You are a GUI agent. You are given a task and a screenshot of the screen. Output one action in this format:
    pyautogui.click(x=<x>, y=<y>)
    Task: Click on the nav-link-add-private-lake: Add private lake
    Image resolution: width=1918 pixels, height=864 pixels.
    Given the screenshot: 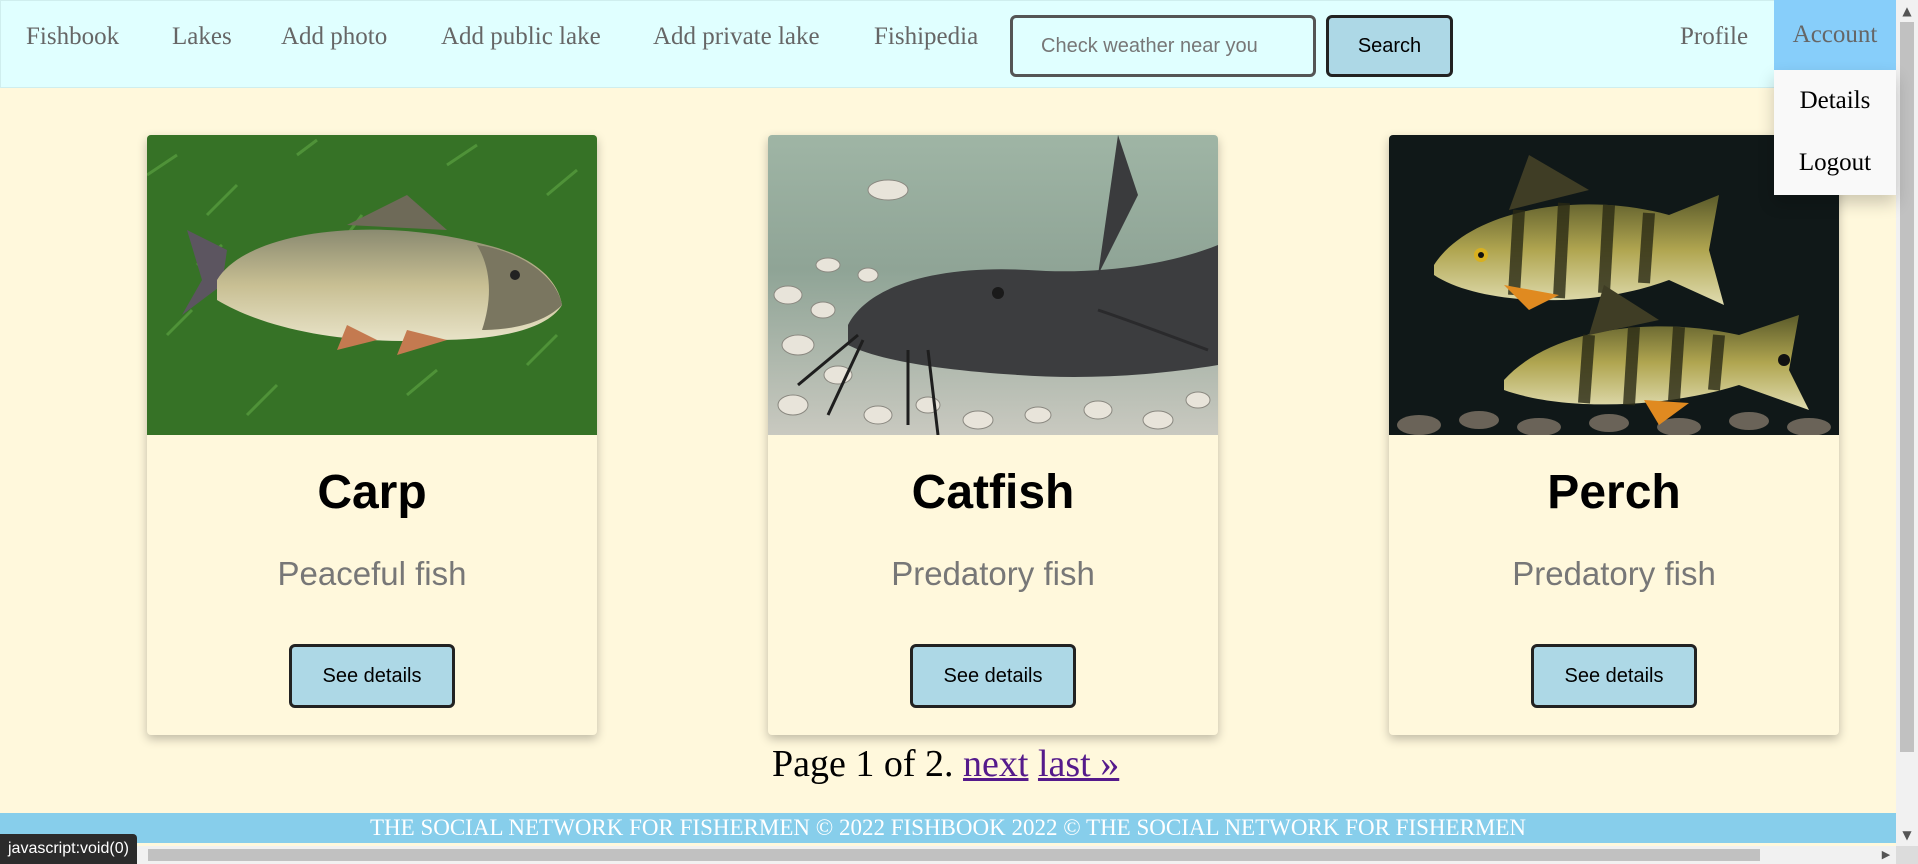 What is the action you would take?
    pyautogui.click(x=736, y=45)
    